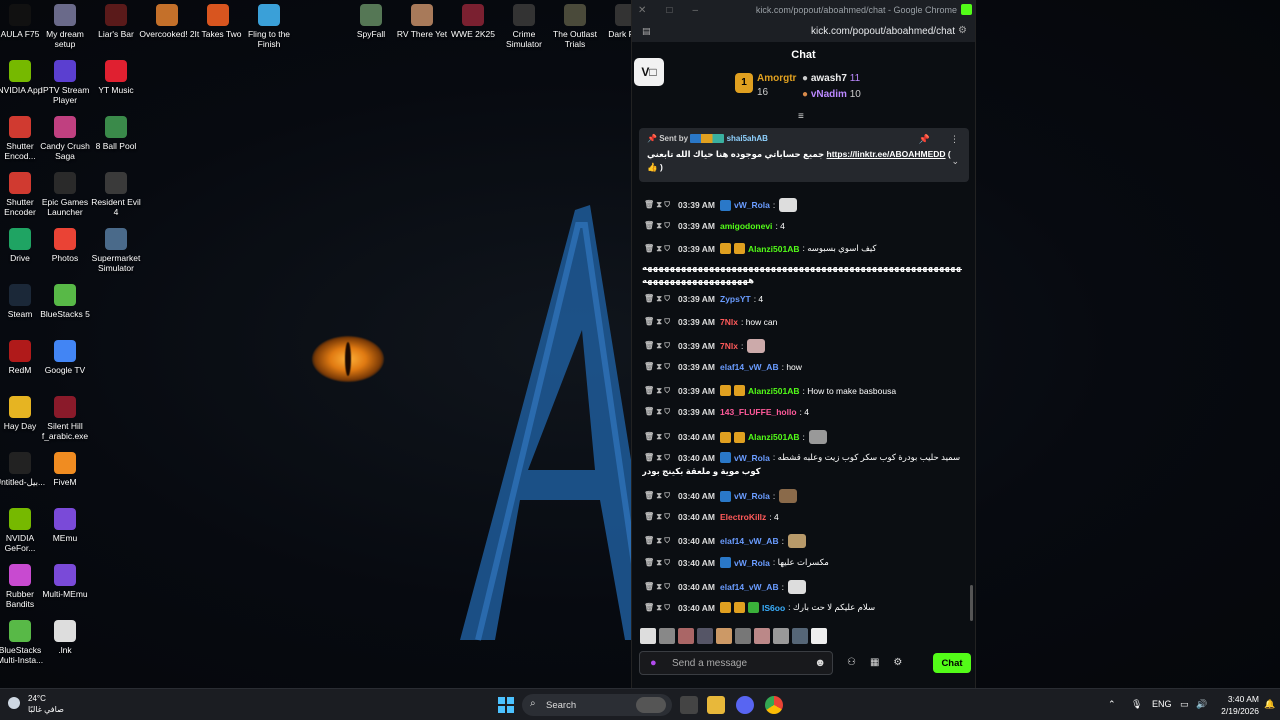 This screenshot has height=720, width=1280. What do you see at coordinates (575, 26) in the screenshot?
I see `desktop-icon: The Outlast Trials` at bounding box center [575, 26].